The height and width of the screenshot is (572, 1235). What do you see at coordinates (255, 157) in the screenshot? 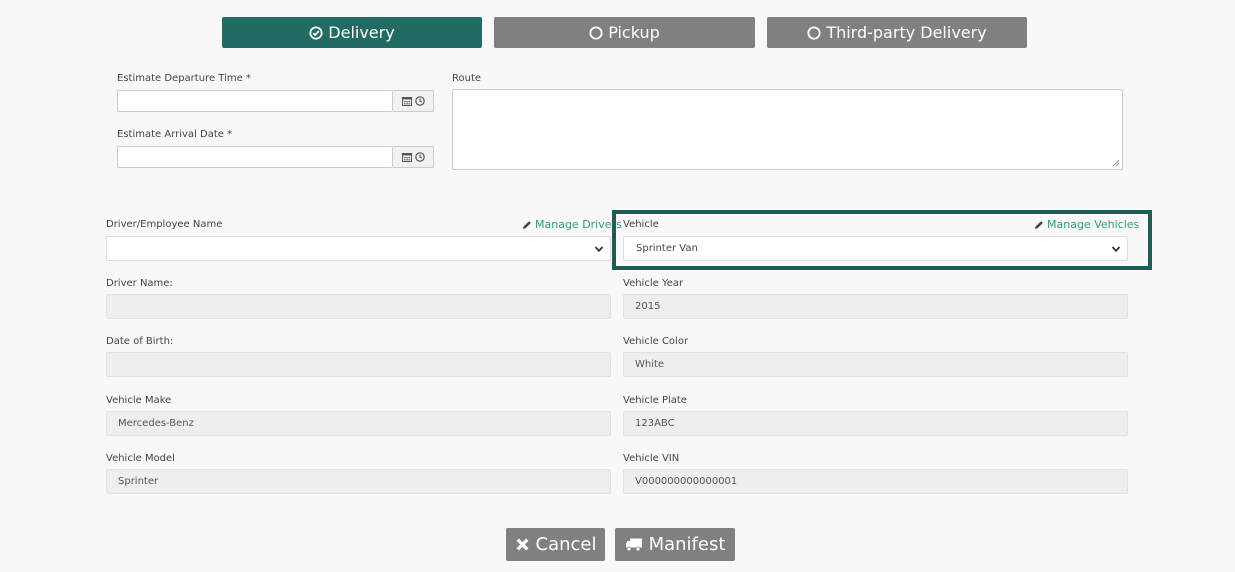
I see `arrival-date-input` at bounding box center [255, 157].